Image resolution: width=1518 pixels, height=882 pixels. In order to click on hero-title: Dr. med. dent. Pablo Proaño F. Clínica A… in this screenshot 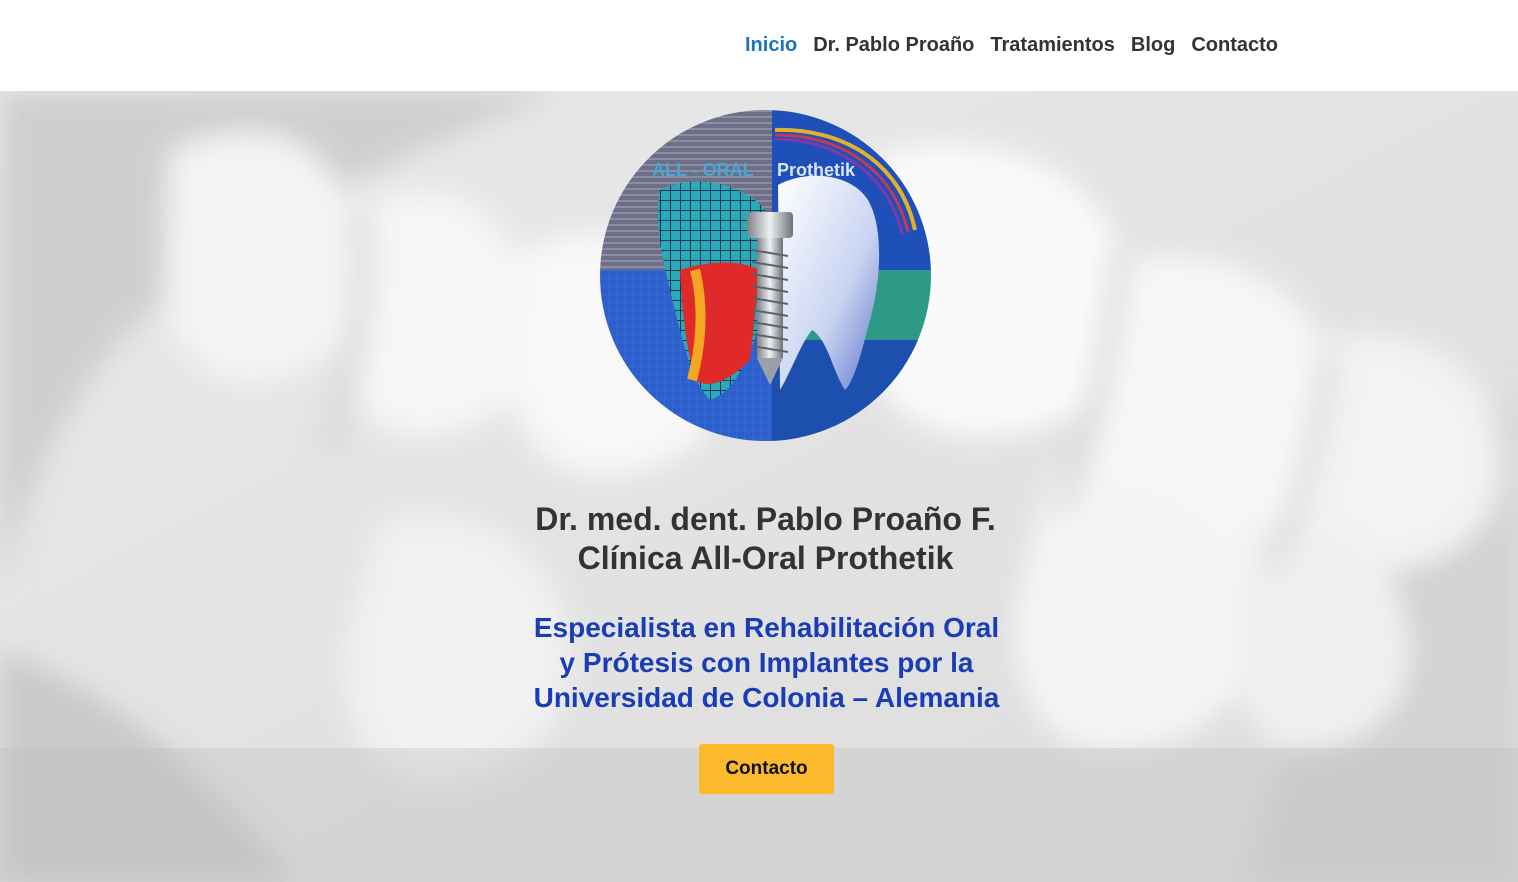, I will do `click(765, 539)`.